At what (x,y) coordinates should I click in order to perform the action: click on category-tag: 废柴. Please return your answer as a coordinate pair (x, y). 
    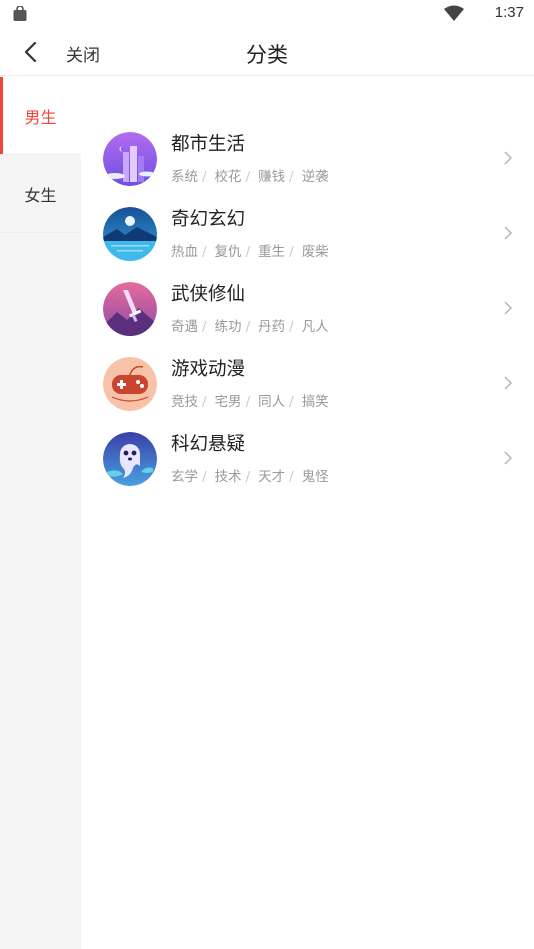
    Looking at the image, I should click on (315, 252).